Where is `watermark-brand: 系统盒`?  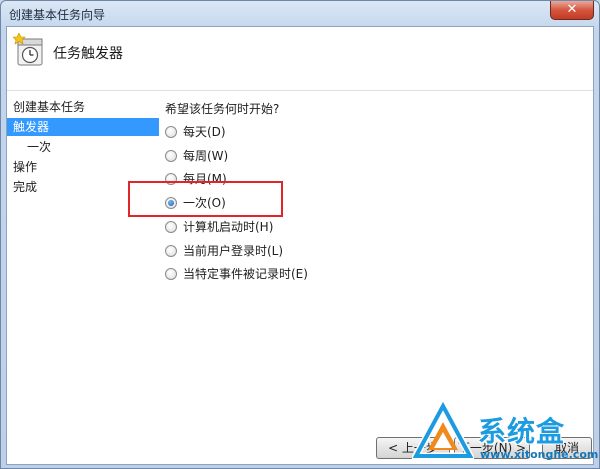 watermark-brand: 系统盒 is located at coordinates (522, 431).